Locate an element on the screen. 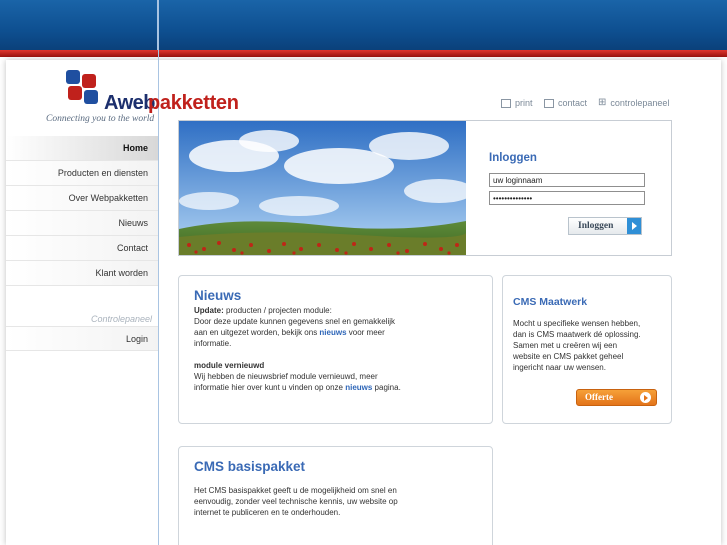  news-line3: aan en uitgezet worden, bekijk ons is located at coordinates (257, 332).